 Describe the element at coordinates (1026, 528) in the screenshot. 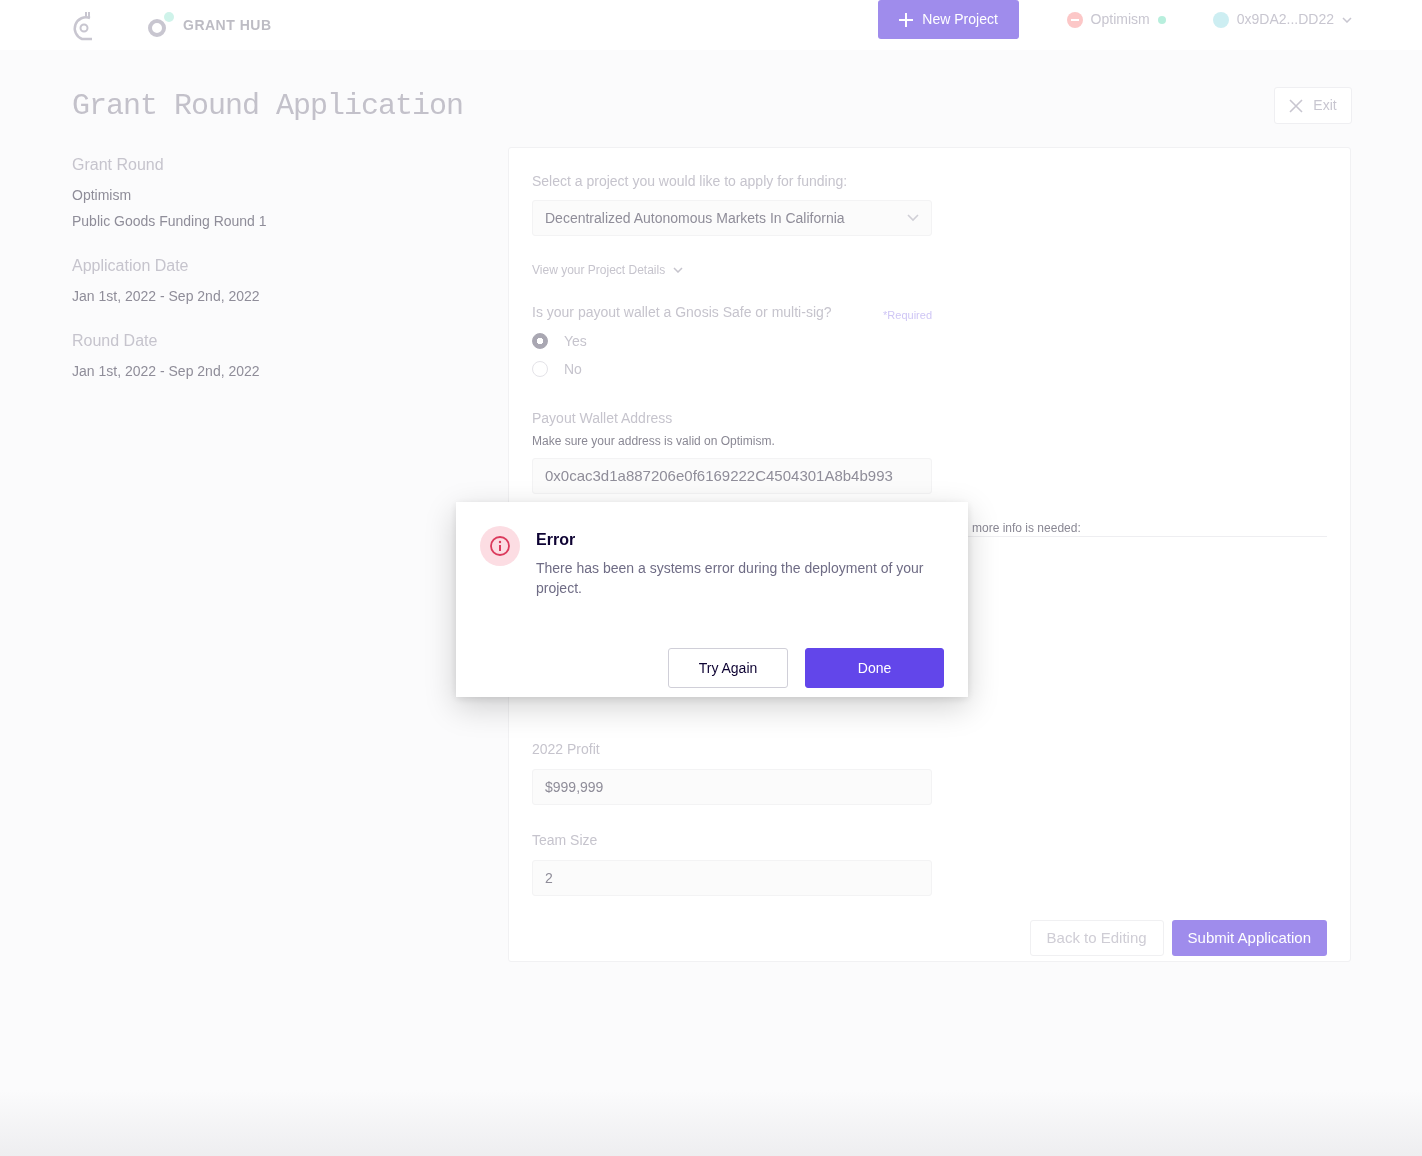

I see `field-label: more info is needed:` at that location.